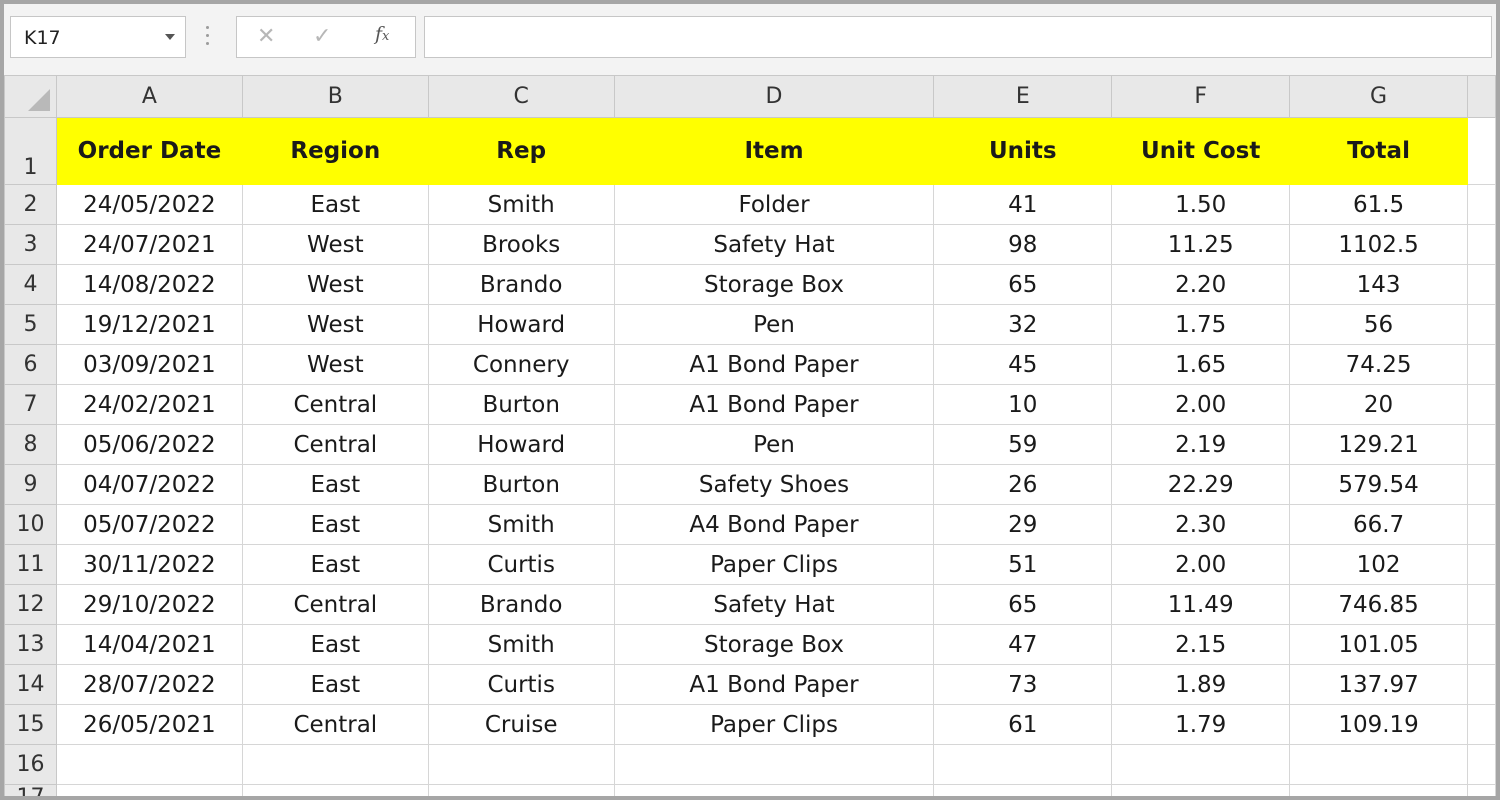 The width and height of the screenshot is (1500, 800). I want to click on cell: 1.75, so click(1201, 324).